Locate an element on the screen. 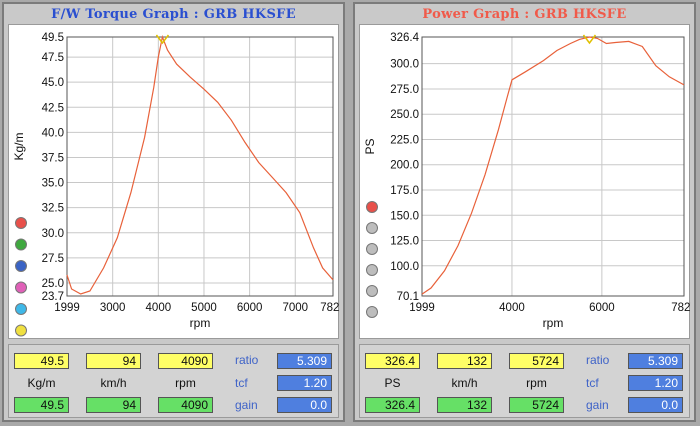 The image size is (700, 426). power-x-tick-label: 7827 is located at coordinates (681, 308).